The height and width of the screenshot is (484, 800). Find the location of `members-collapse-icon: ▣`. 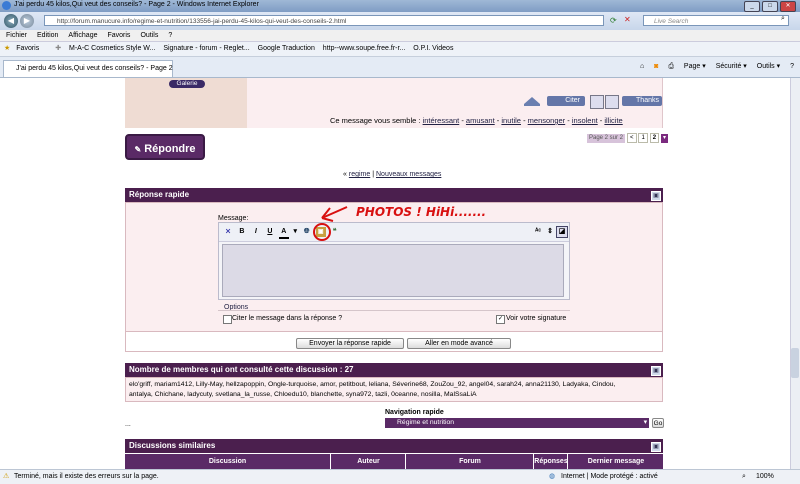

members-collapse-icon: ▣ is located at coordinates (656, 371).